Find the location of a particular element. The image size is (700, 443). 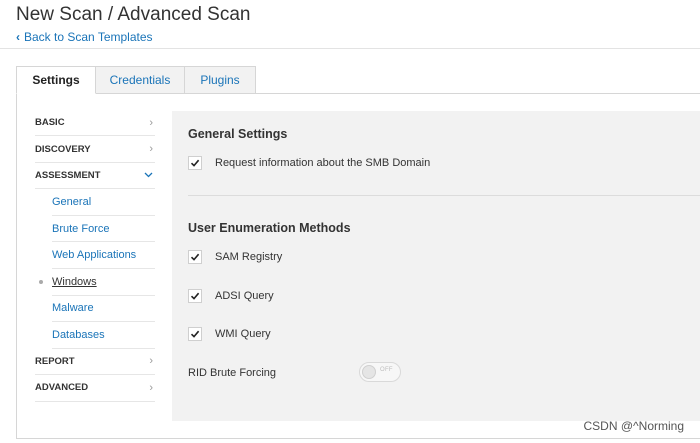

sidebar-subitem-web-applications: Web Applications is located at coordinates (103, 255).